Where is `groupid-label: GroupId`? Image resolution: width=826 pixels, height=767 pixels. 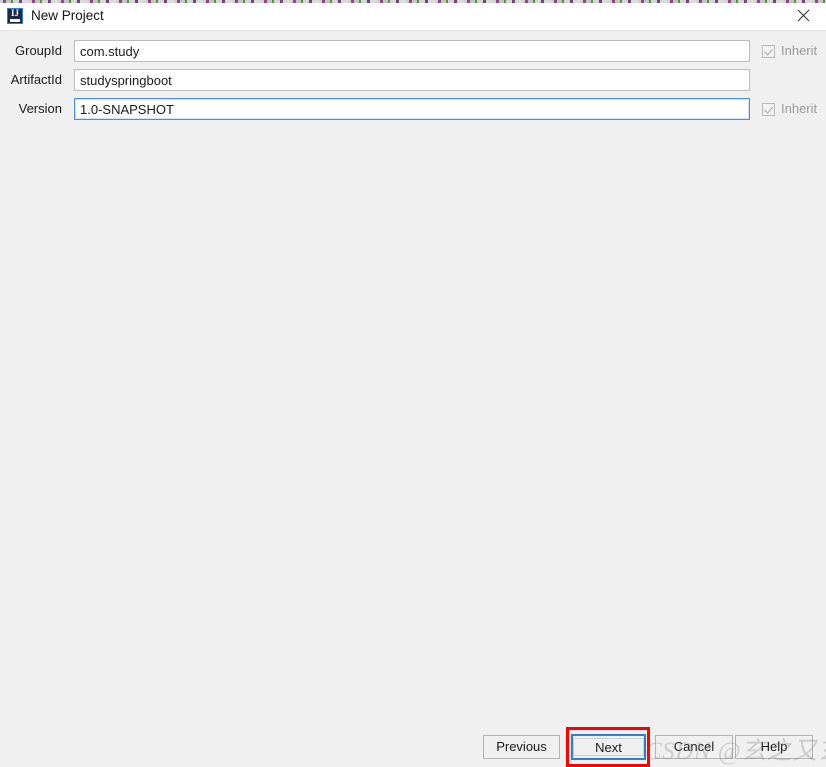
groupid-label: GroupId is located at coordinates (38, 50).